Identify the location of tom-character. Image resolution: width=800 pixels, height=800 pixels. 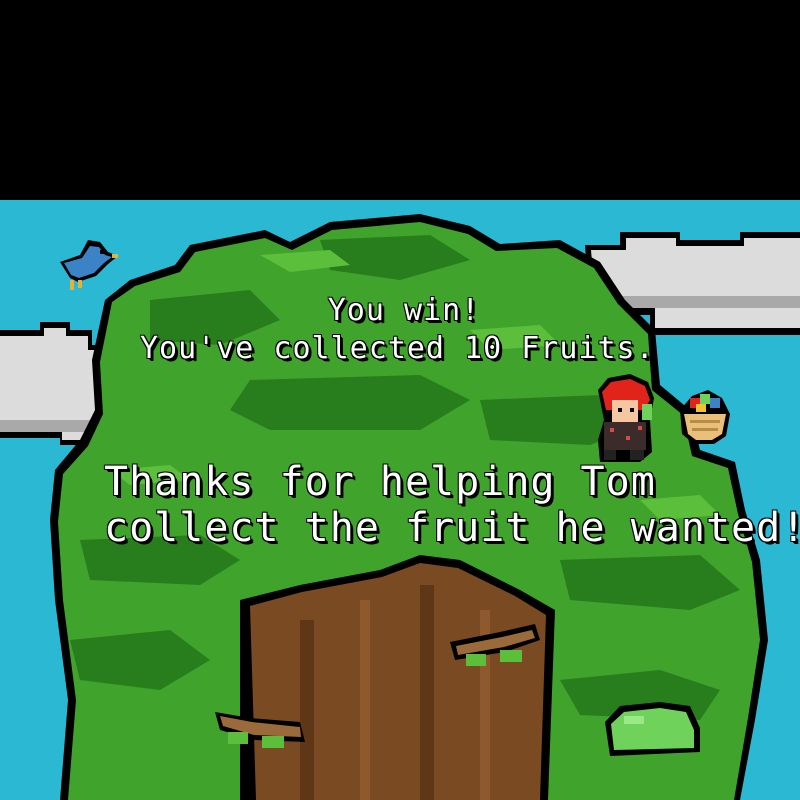
(626, 418).